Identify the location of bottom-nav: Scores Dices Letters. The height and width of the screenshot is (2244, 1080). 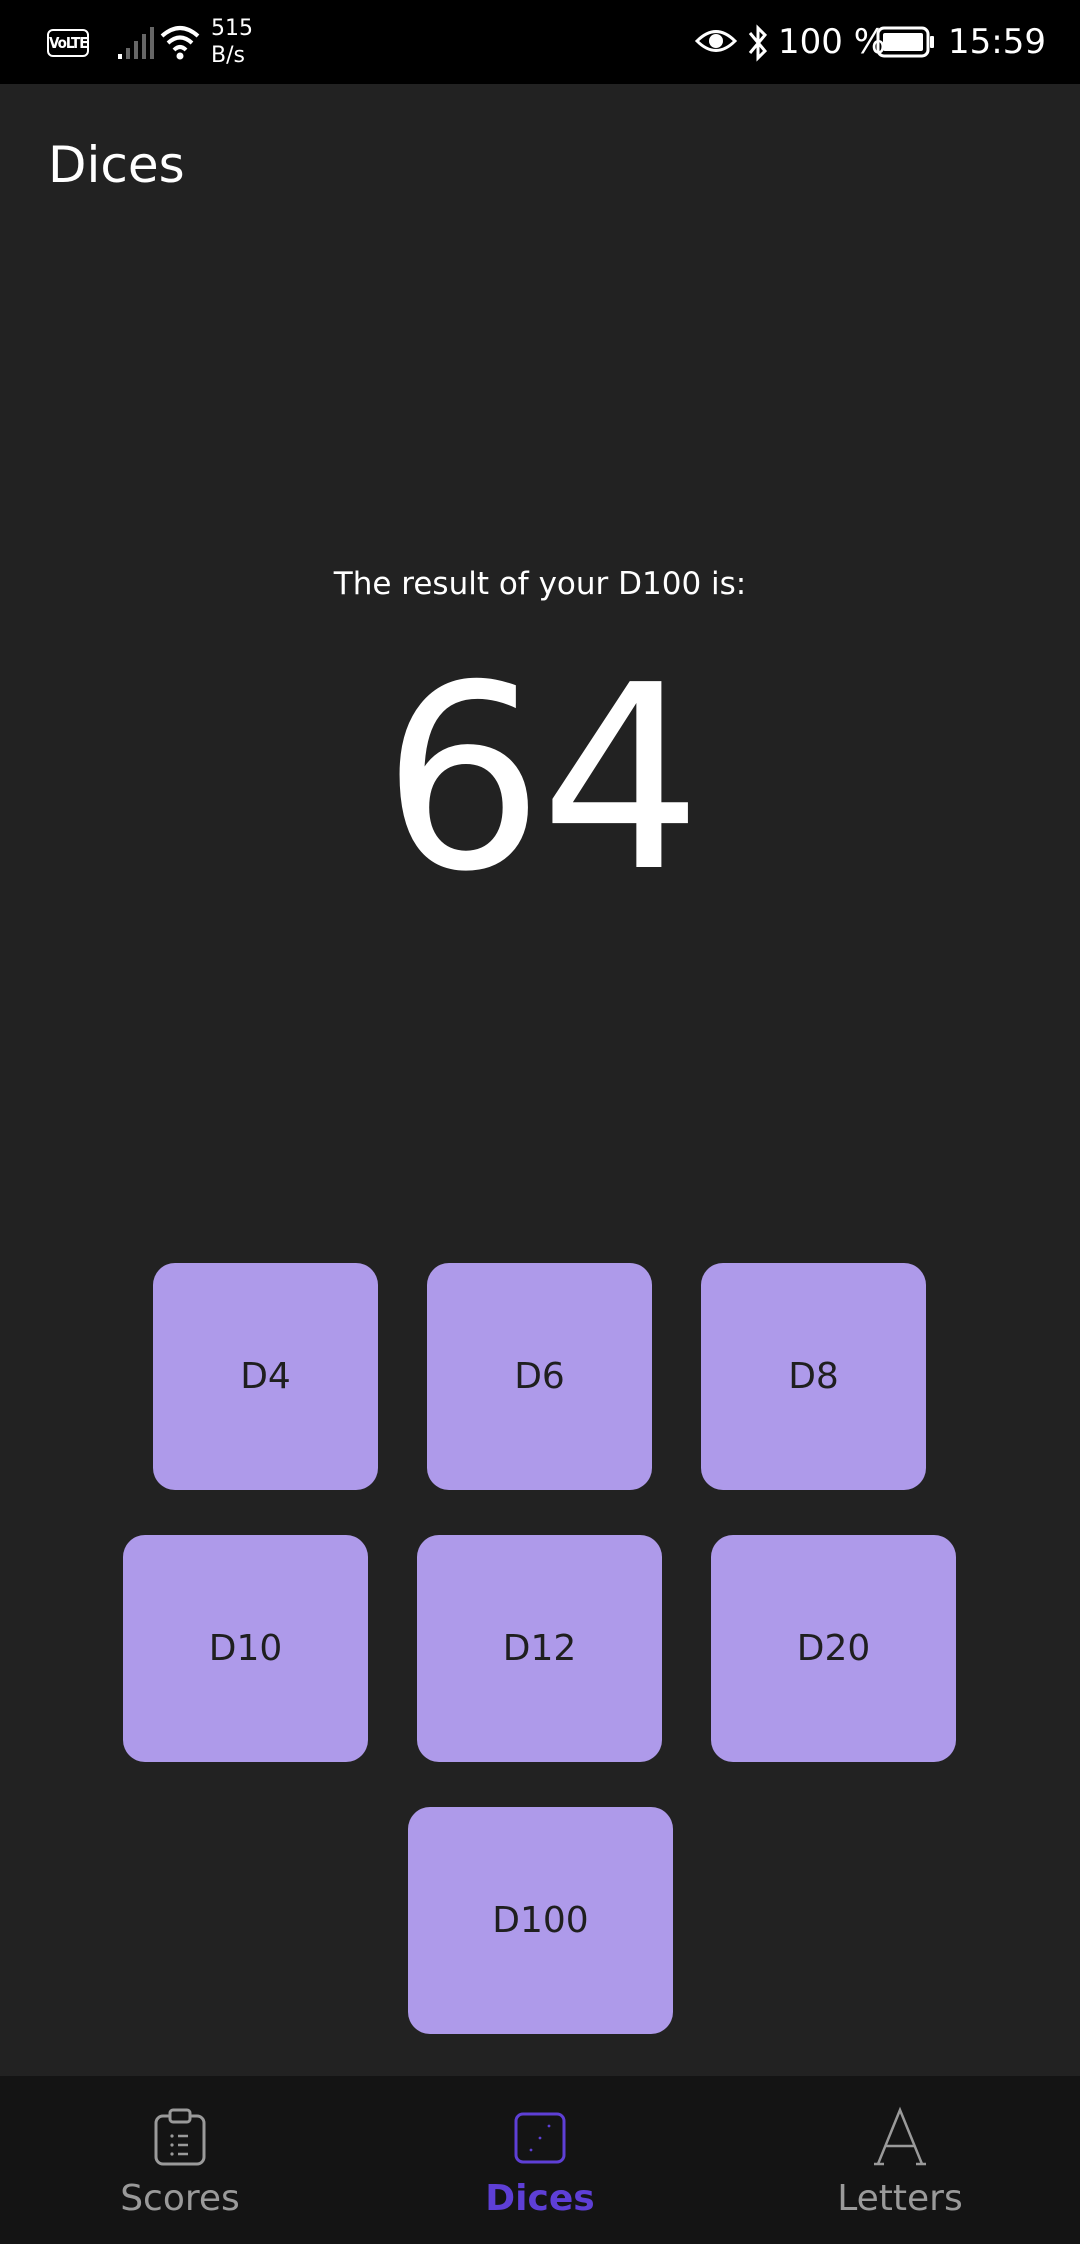
(540, 2160).